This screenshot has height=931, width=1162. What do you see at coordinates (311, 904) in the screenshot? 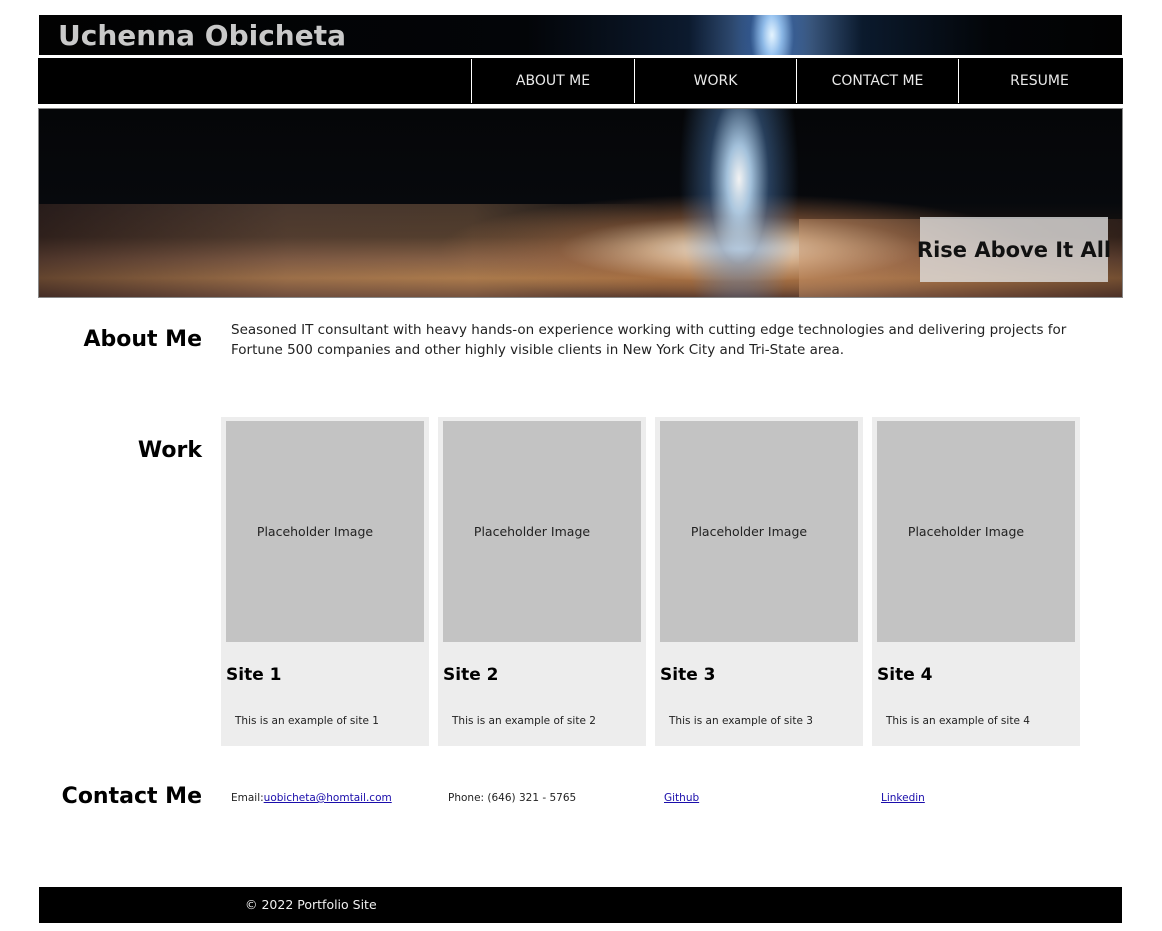
I see `copyright-text: © 2022 Portfolio Site` at bounding box center [311, 904].